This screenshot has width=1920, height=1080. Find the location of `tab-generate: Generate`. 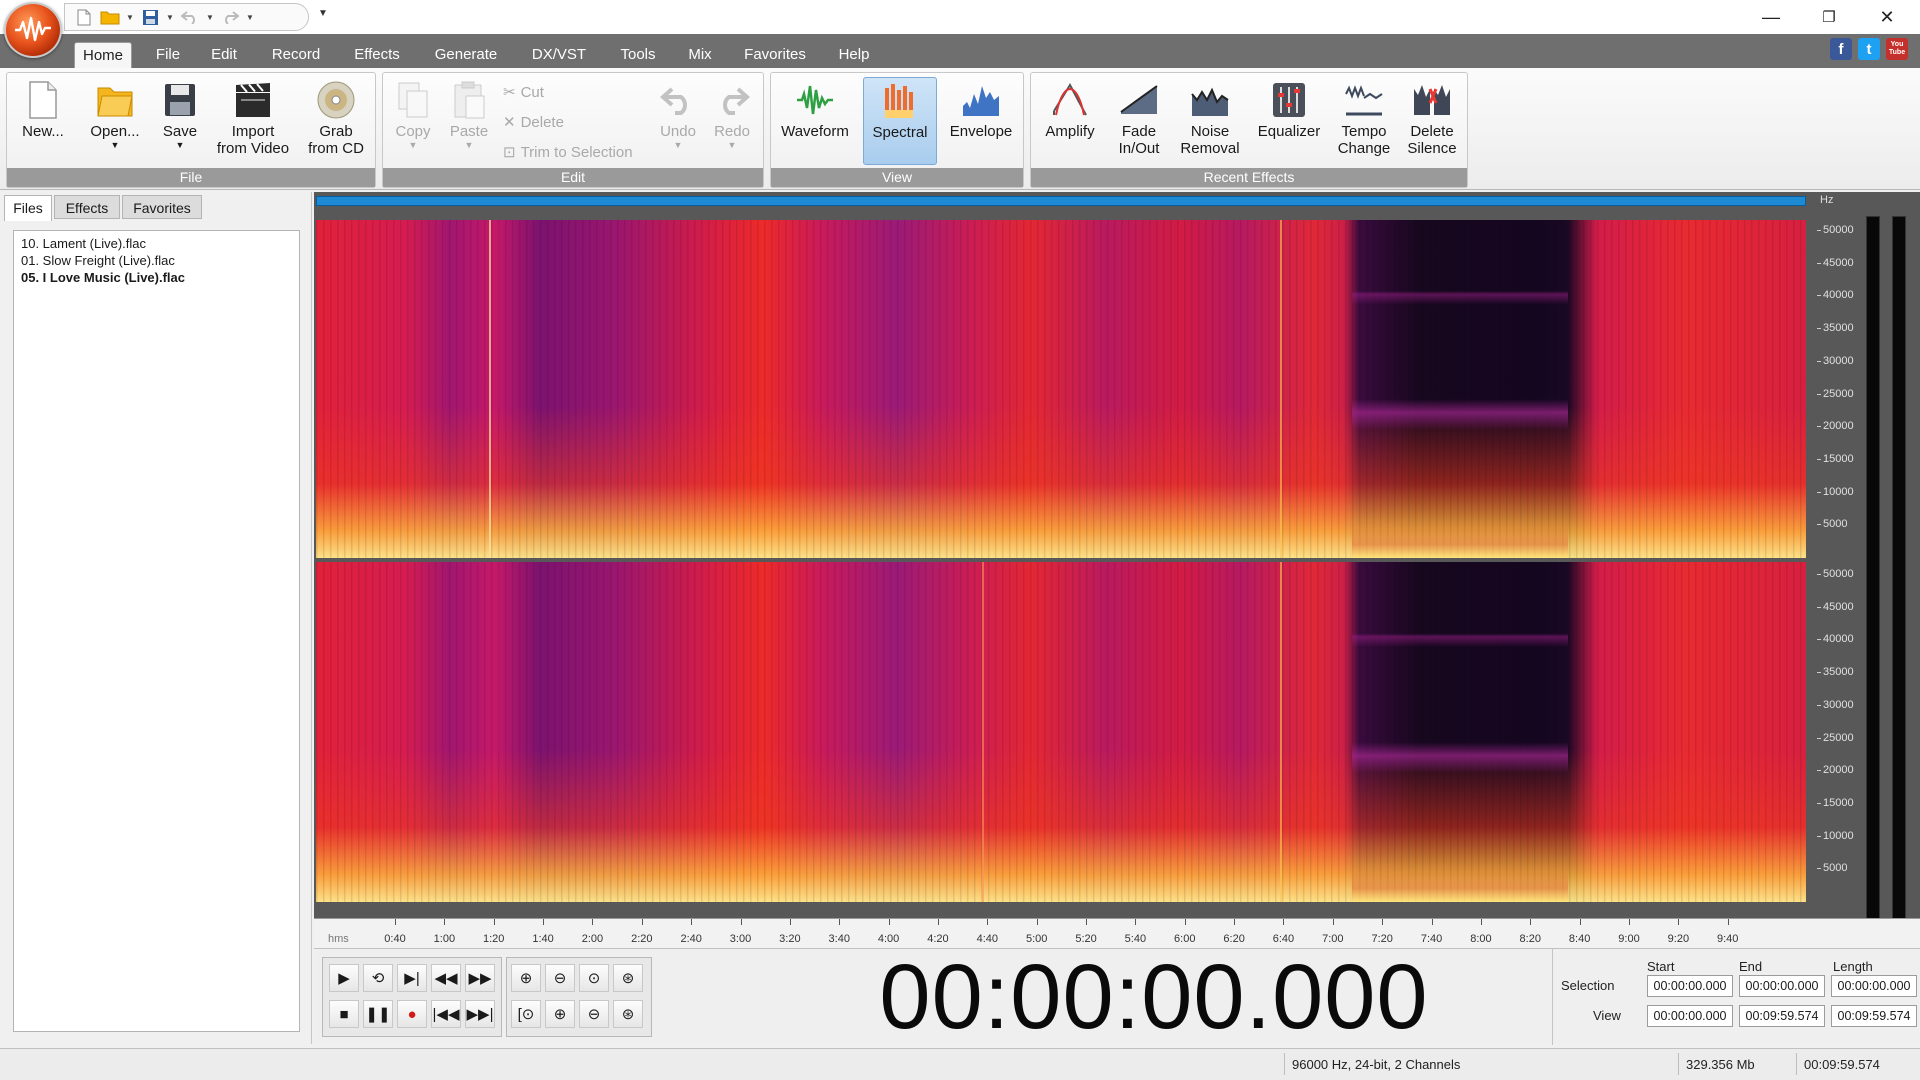

tab-generate: Generate is located at coordinates (466, 55).